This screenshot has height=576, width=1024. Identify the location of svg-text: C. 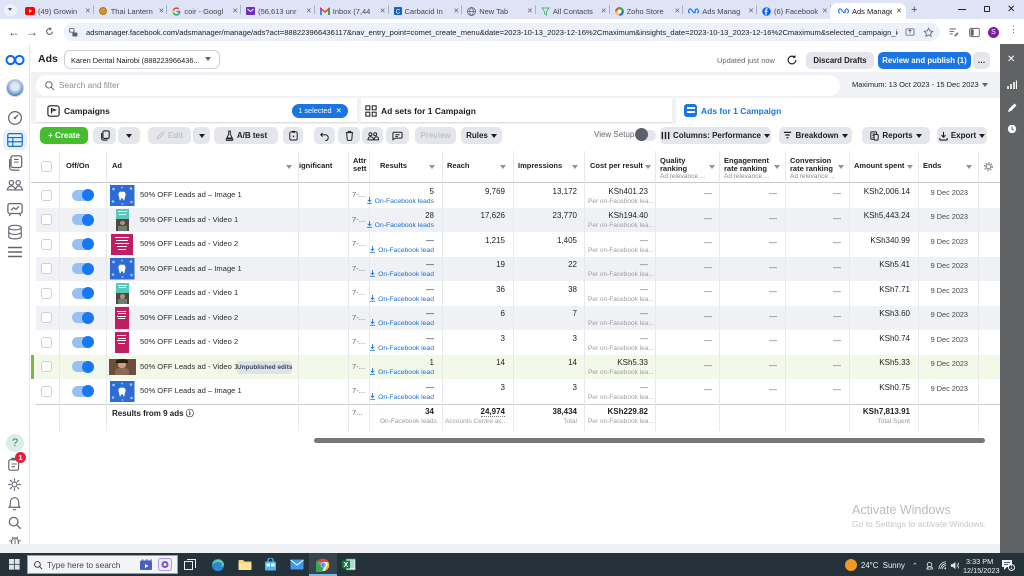
(397, 13).